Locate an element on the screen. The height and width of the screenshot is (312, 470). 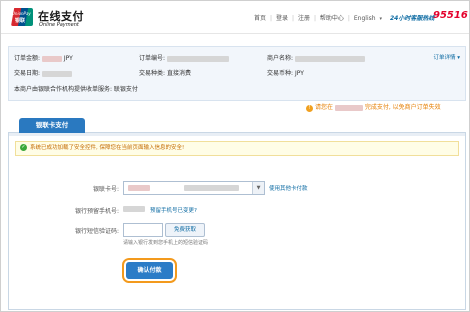
order-number: 订单编号: is located at coordinates (184, 57).